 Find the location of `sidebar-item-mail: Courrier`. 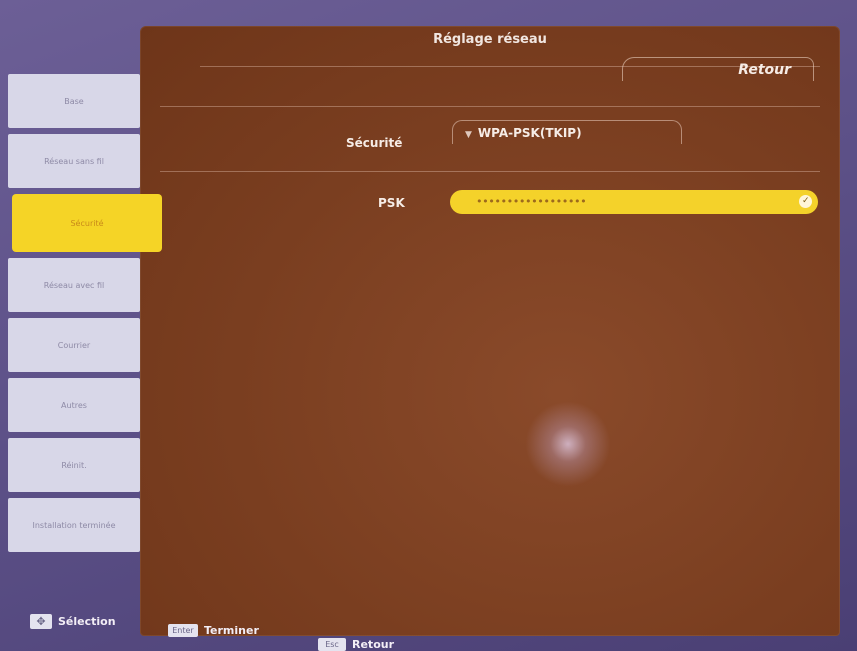

sidebar-item-mail: Courrier is located at coordinates (74, 345).